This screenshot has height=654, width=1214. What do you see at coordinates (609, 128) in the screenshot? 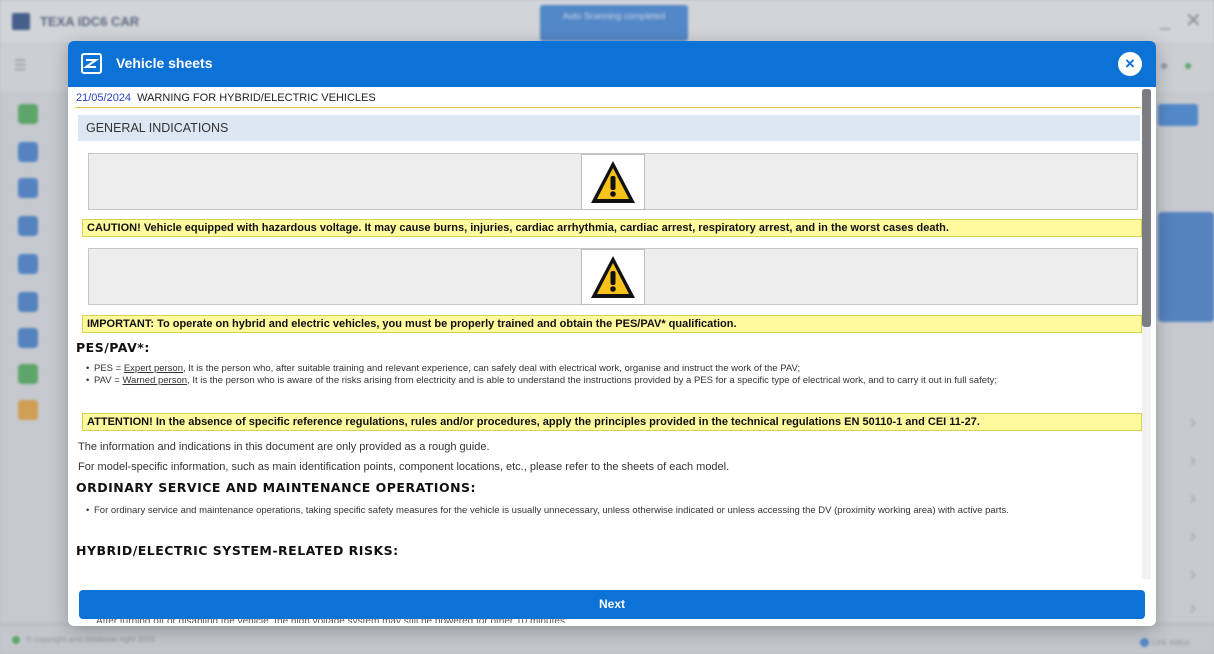
I see `general-indications-heading: GENERAL INDICATIONS` at bounding box center [609, 128].